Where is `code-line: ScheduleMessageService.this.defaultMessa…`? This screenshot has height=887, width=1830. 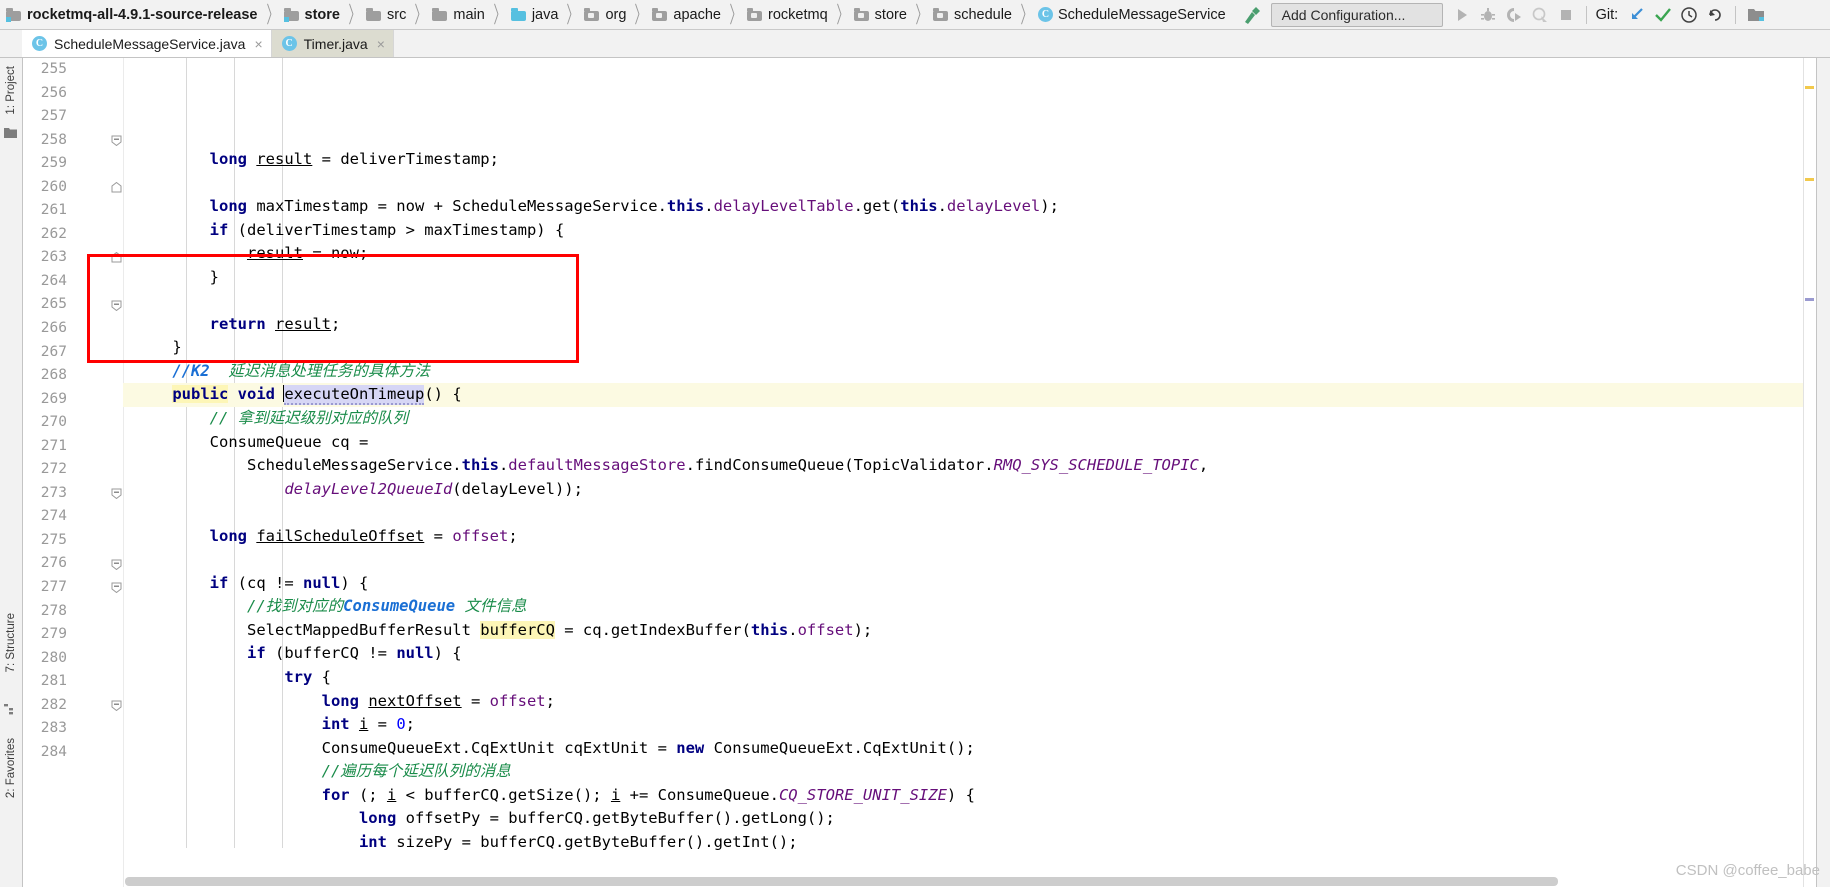 code-line: ScheduleMessageService.this.defaultMessa… is located at coordinates (963, 466).